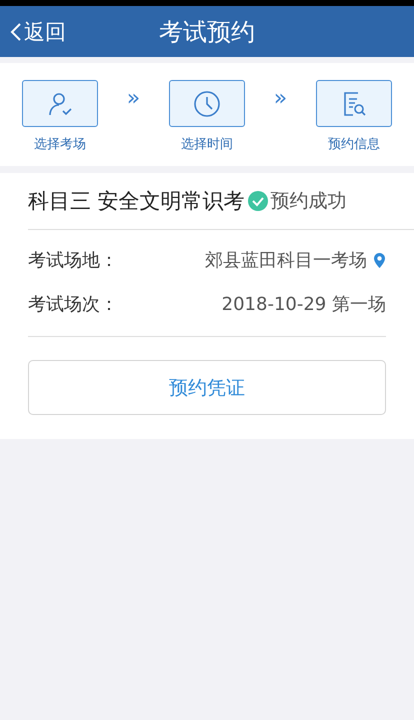  I want to click on step-label: 选择考场, so click(60, 144).